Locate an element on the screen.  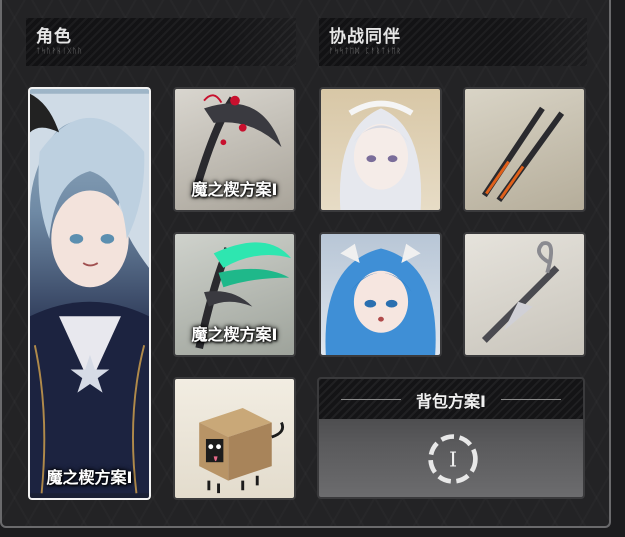
weapon-card-2: 魔之楔方案Ⅰ is located at coordinates (234, 294).